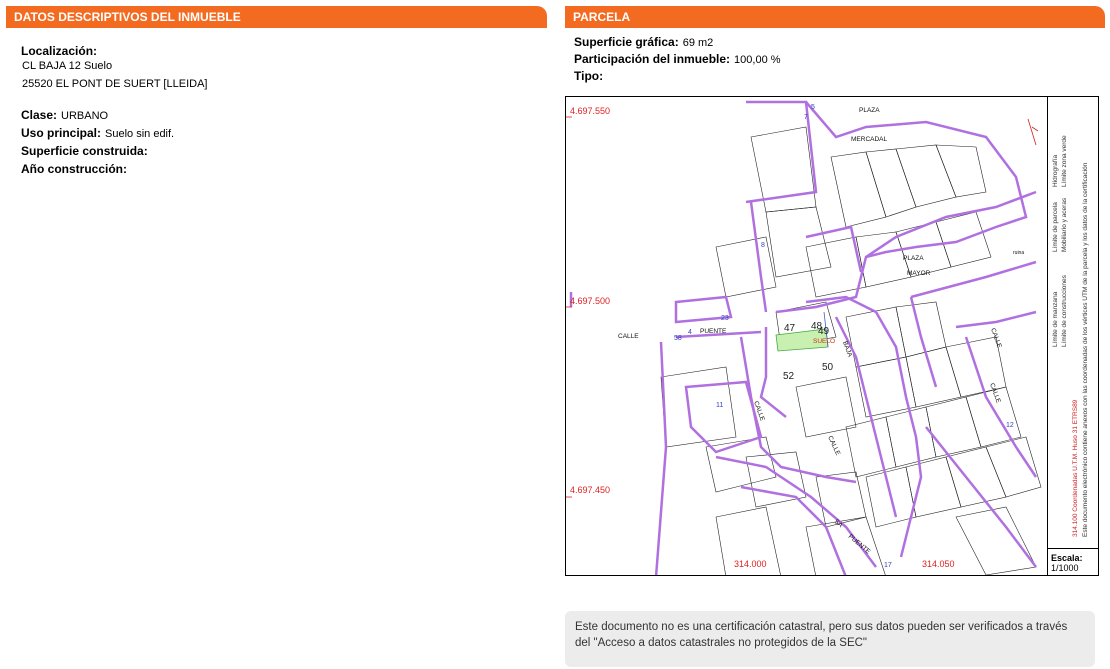 This screenshot has width=1110, height=669. What do you see at coordinates (1064, 311) in the screenshot?
I see `legend-limite-construcciones: Límite de construcciones` at bounding box center [1064, 311].